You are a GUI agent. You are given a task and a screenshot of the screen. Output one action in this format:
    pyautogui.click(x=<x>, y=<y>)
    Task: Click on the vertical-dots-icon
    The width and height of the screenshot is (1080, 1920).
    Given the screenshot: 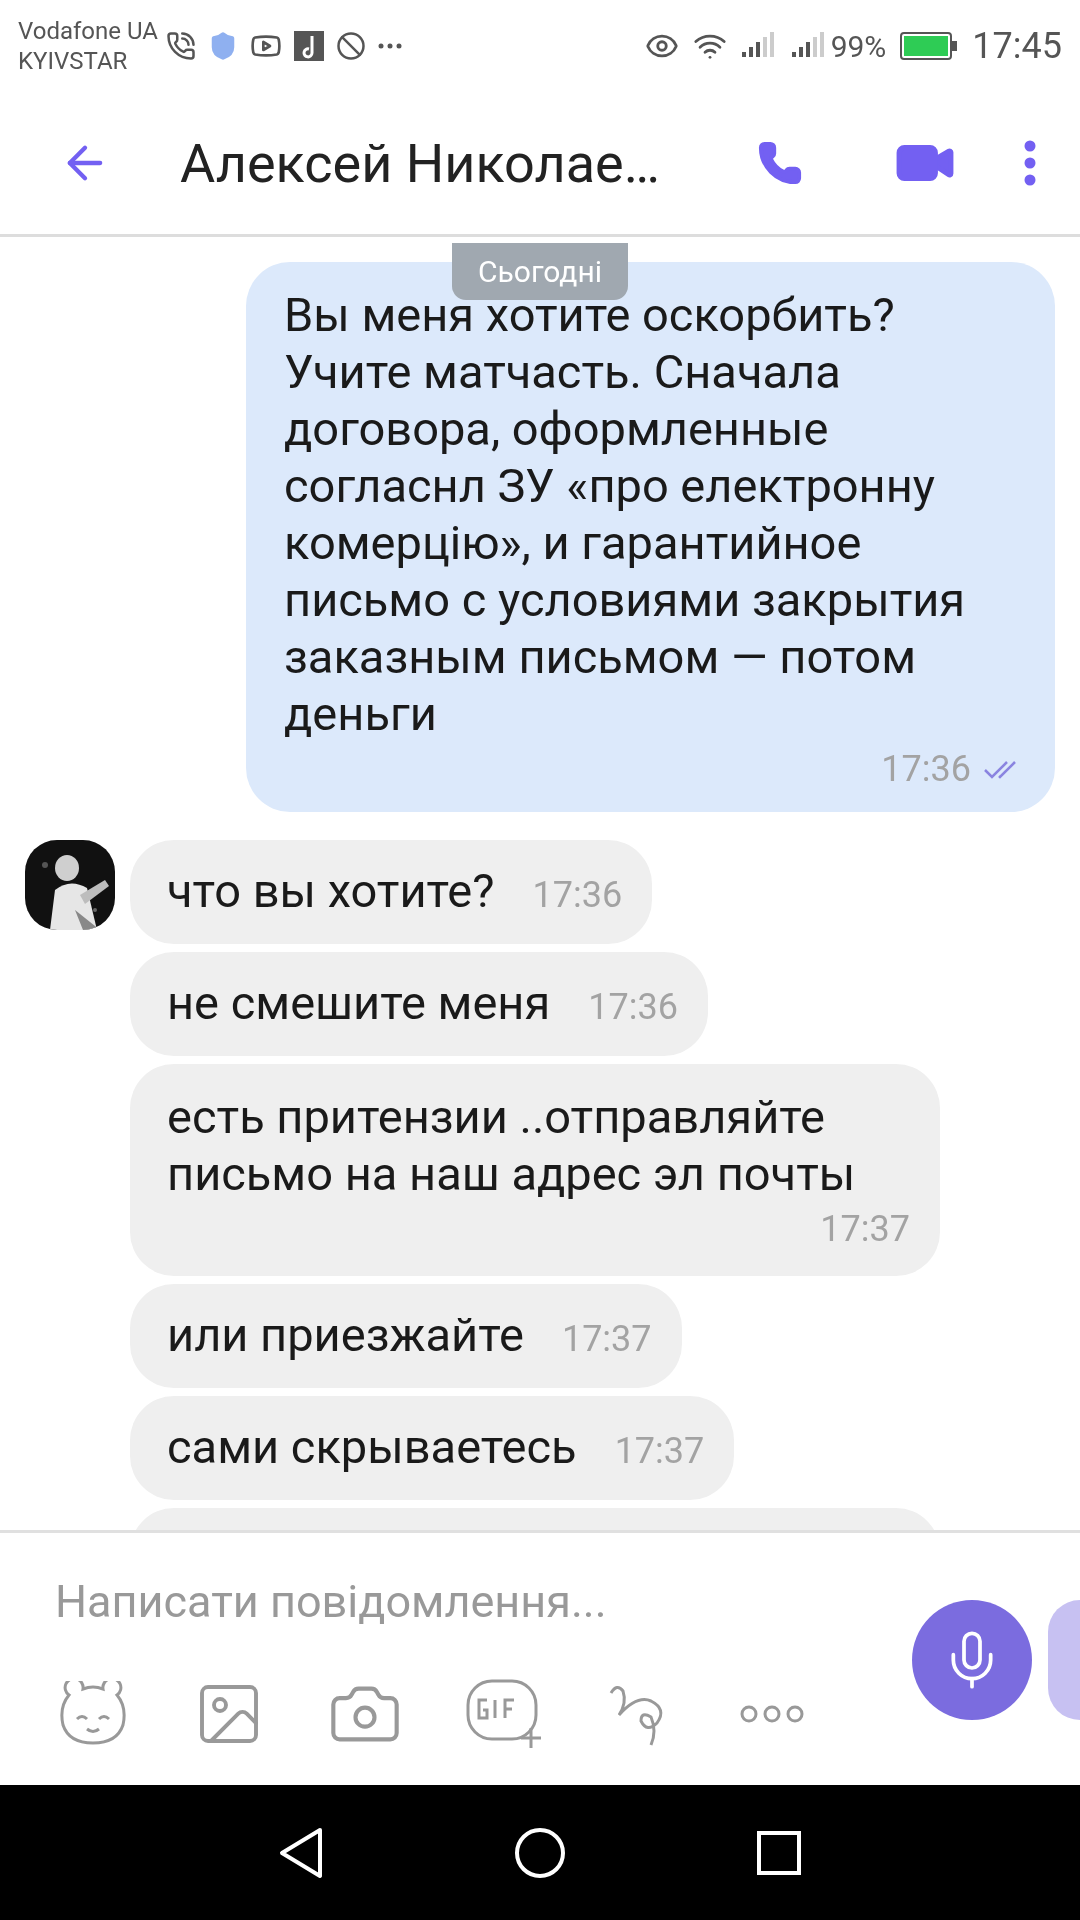 What is the action you would take?
    pyautogui.click(x=1030, y=163)
    